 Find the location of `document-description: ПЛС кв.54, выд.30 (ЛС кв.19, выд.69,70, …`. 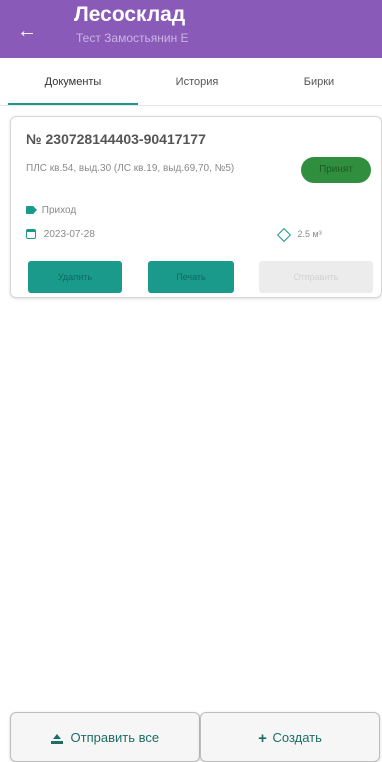

document-description: ПЛС кв.54, выд.30 (ЛС кв.19, выд.69,70, … is located at coordinates (130, 168).